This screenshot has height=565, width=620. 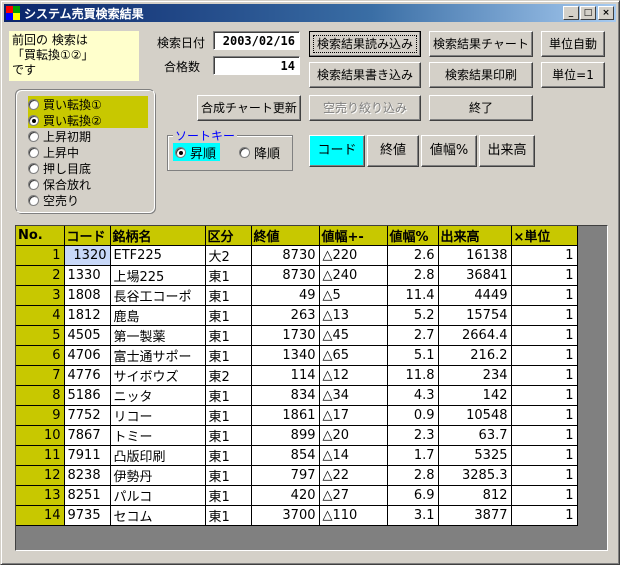 What do you see at coordinates (158, 415) in the screenshot?
I see `table-cell: リコー` at bounding box center [158, 415].